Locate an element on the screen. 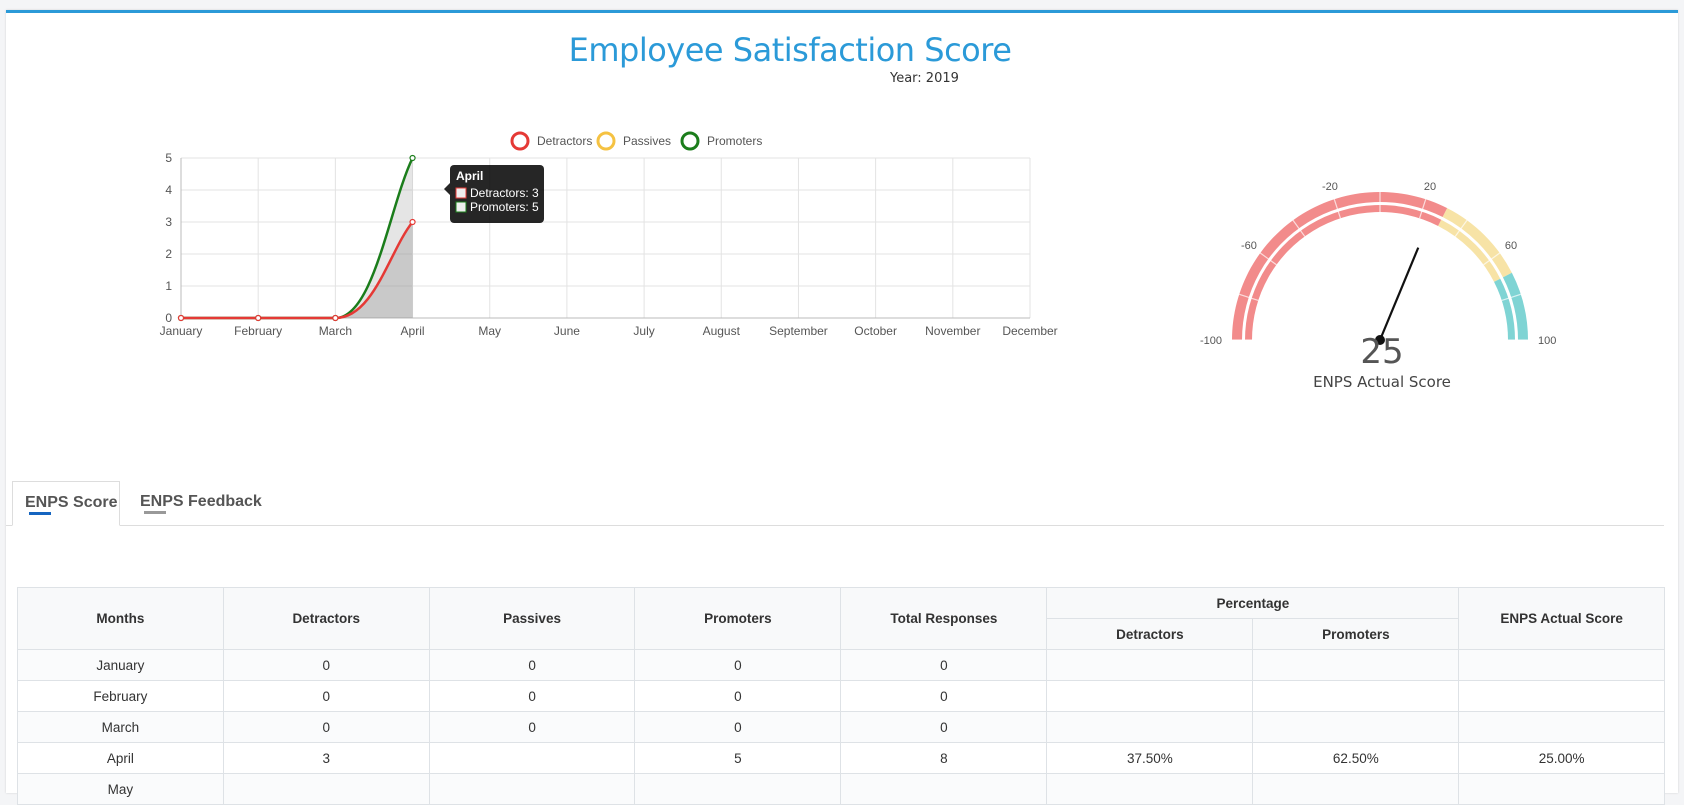 The height and width of the screenshot is (805, 1684). tooltip-title: April is located at coordinates (469, 176).